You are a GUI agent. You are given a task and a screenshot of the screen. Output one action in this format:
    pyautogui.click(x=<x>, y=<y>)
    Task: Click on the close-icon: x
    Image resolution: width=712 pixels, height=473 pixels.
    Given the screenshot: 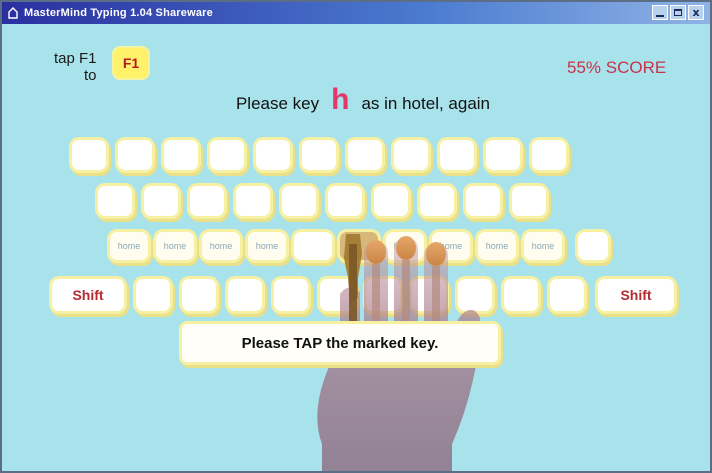 What is the action you would take?
    pyautogui.click(x=696, y=12)
    